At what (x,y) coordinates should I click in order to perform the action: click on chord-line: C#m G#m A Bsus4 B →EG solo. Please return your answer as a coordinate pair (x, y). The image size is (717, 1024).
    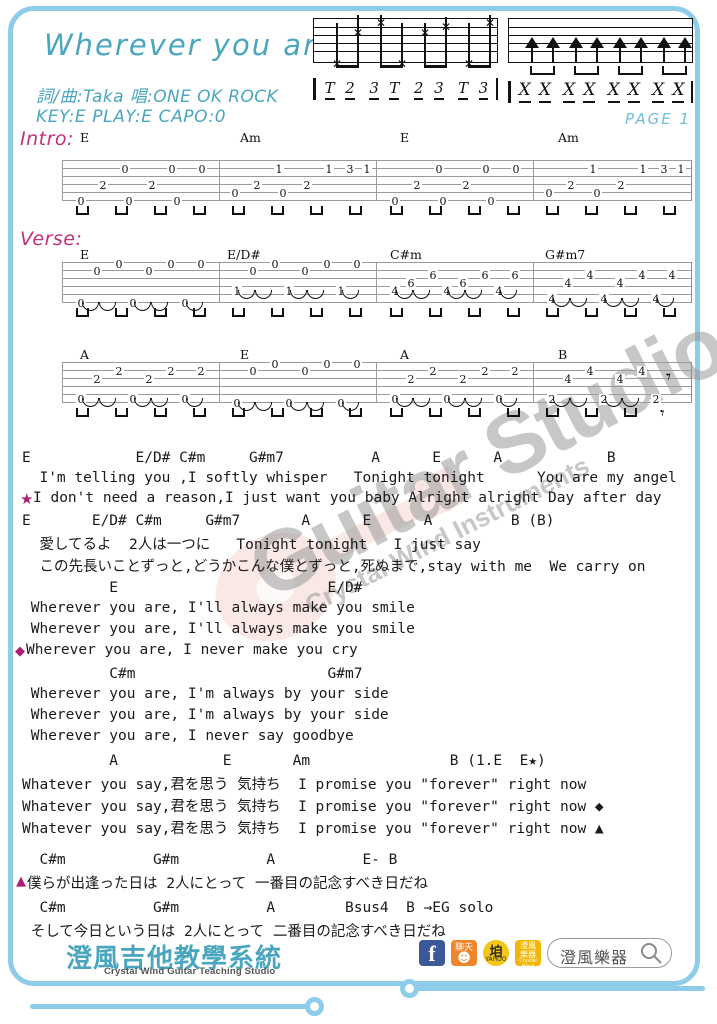
    Looking at the image, I should click on (258, 908).